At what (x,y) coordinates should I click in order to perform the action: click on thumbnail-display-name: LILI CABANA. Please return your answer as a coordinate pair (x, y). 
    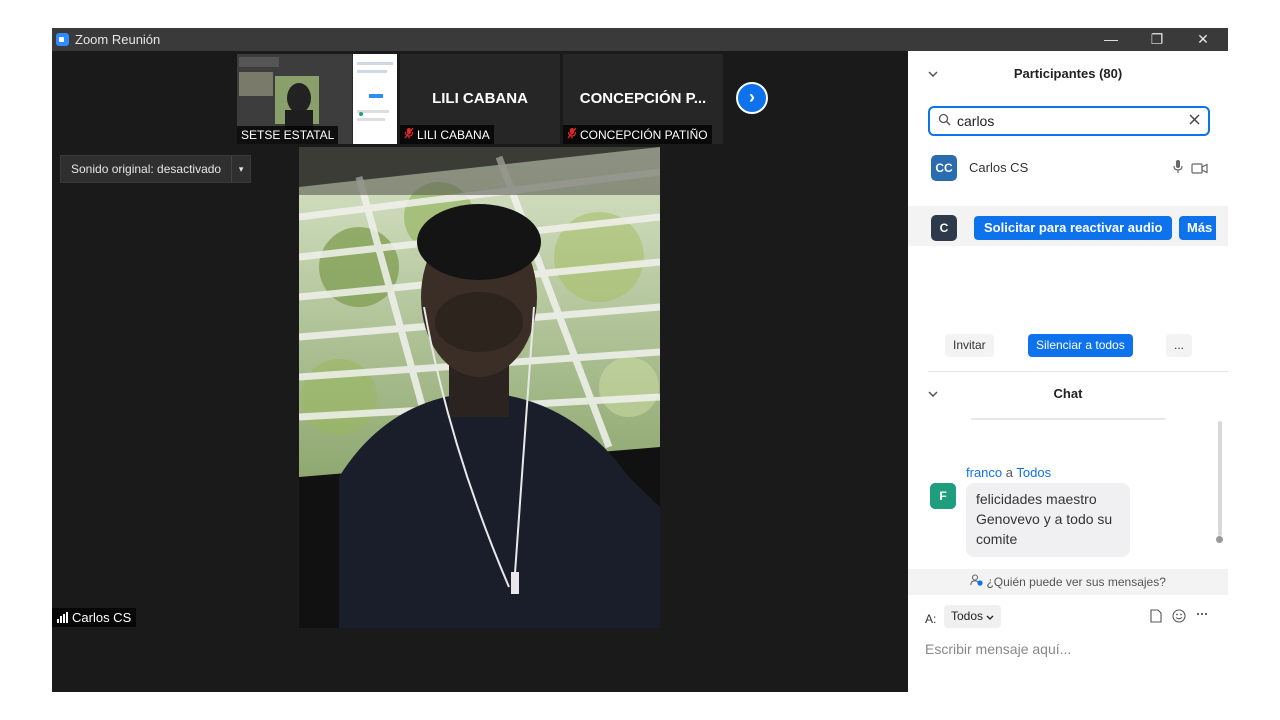
    Looking at the image, I should click on (480, 98).